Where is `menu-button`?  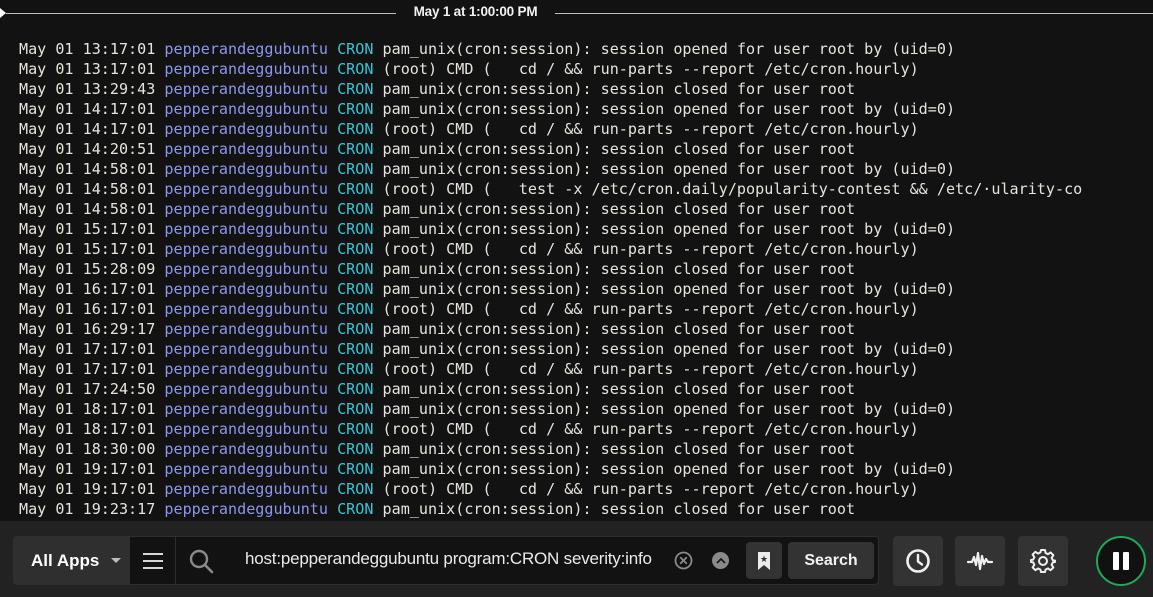
menu-button is located at coordinates (153, 560).